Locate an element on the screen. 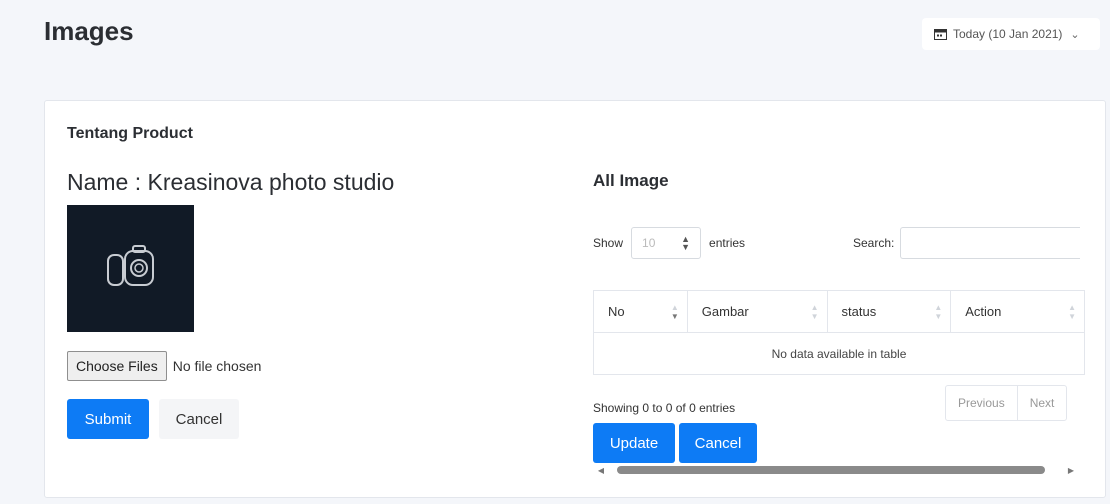 The width and height of the screenshot is (1110, 504). page-length-control: Show 10 ▲ ▼ entries is located at coordinates (669, 243).